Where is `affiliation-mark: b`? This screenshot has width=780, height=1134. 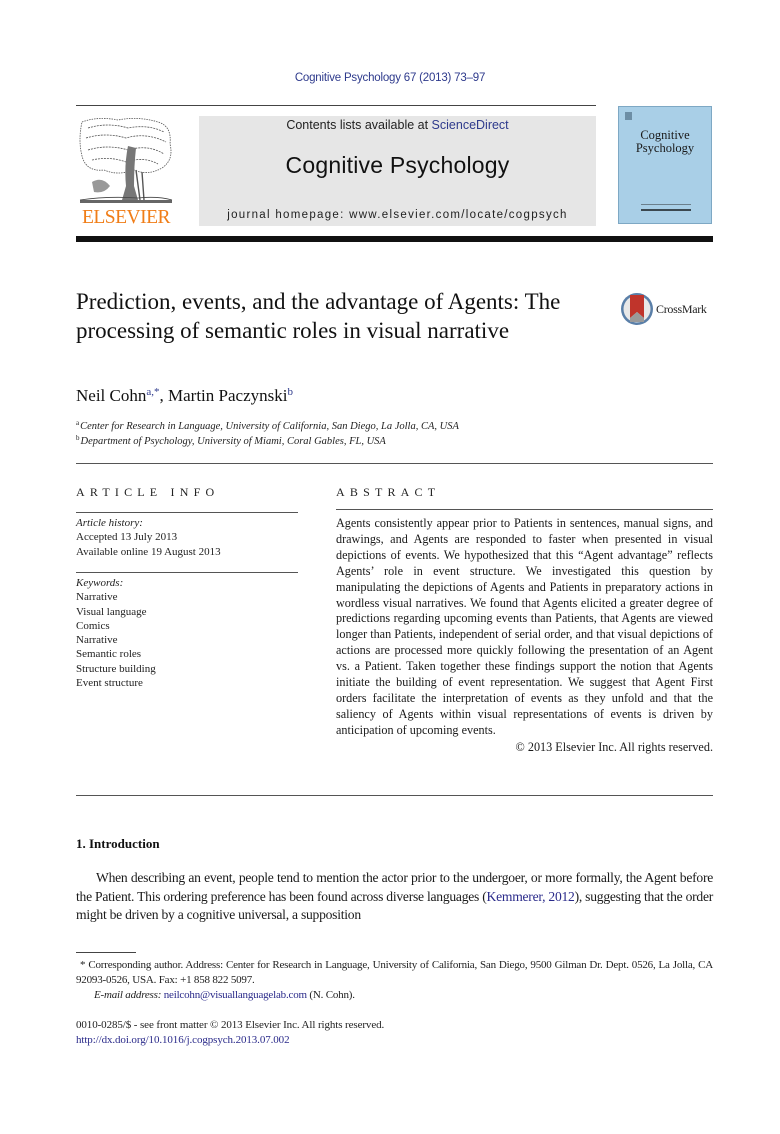
affiliation-mark: b is located at coordinates (78, 438).